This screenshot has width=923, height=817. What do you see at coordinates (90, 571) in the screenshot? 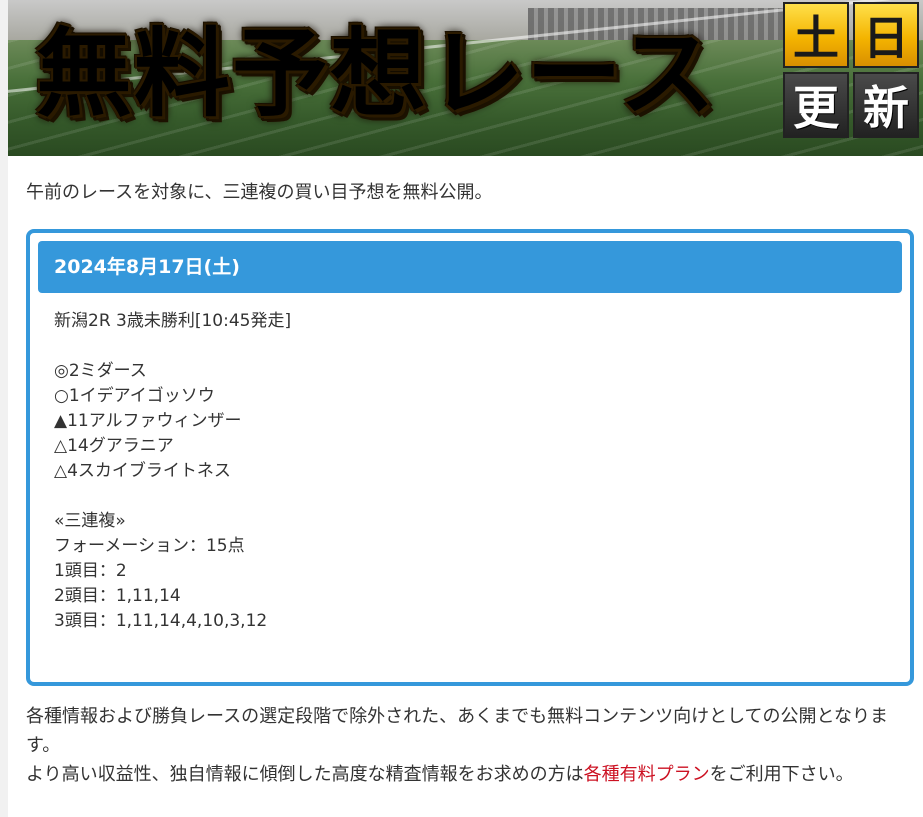
I see `leg-item: 1頭目：2` at bounding box center [90, 571].